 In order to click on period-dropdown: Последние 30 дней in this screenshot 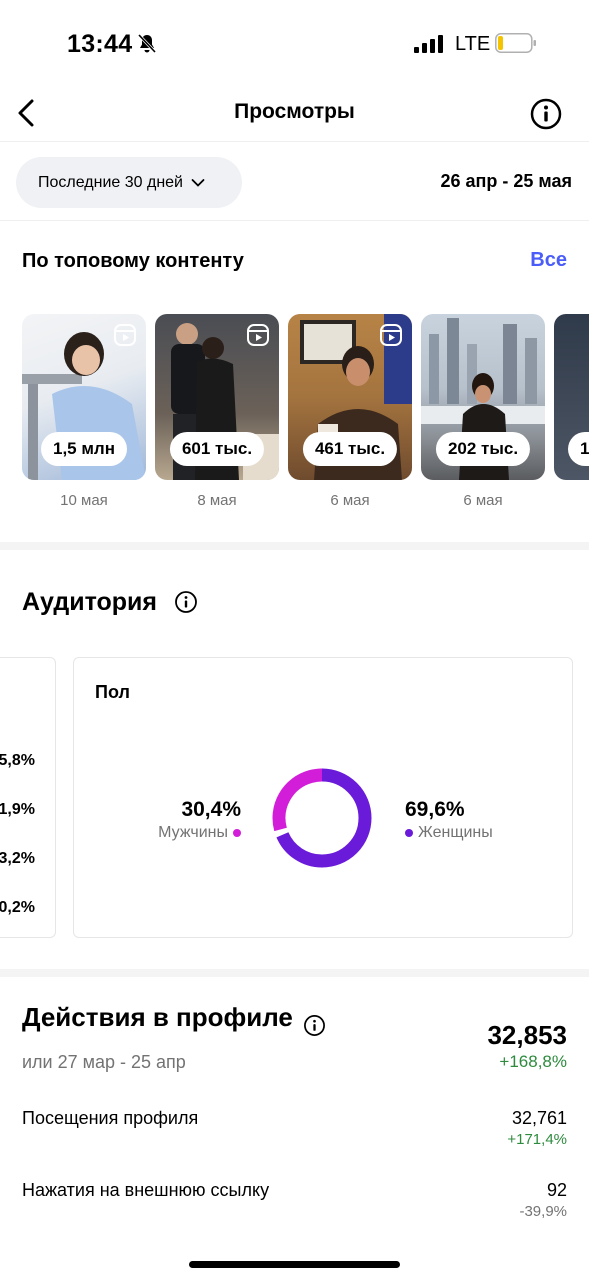, I will do `click(129, 182)`.